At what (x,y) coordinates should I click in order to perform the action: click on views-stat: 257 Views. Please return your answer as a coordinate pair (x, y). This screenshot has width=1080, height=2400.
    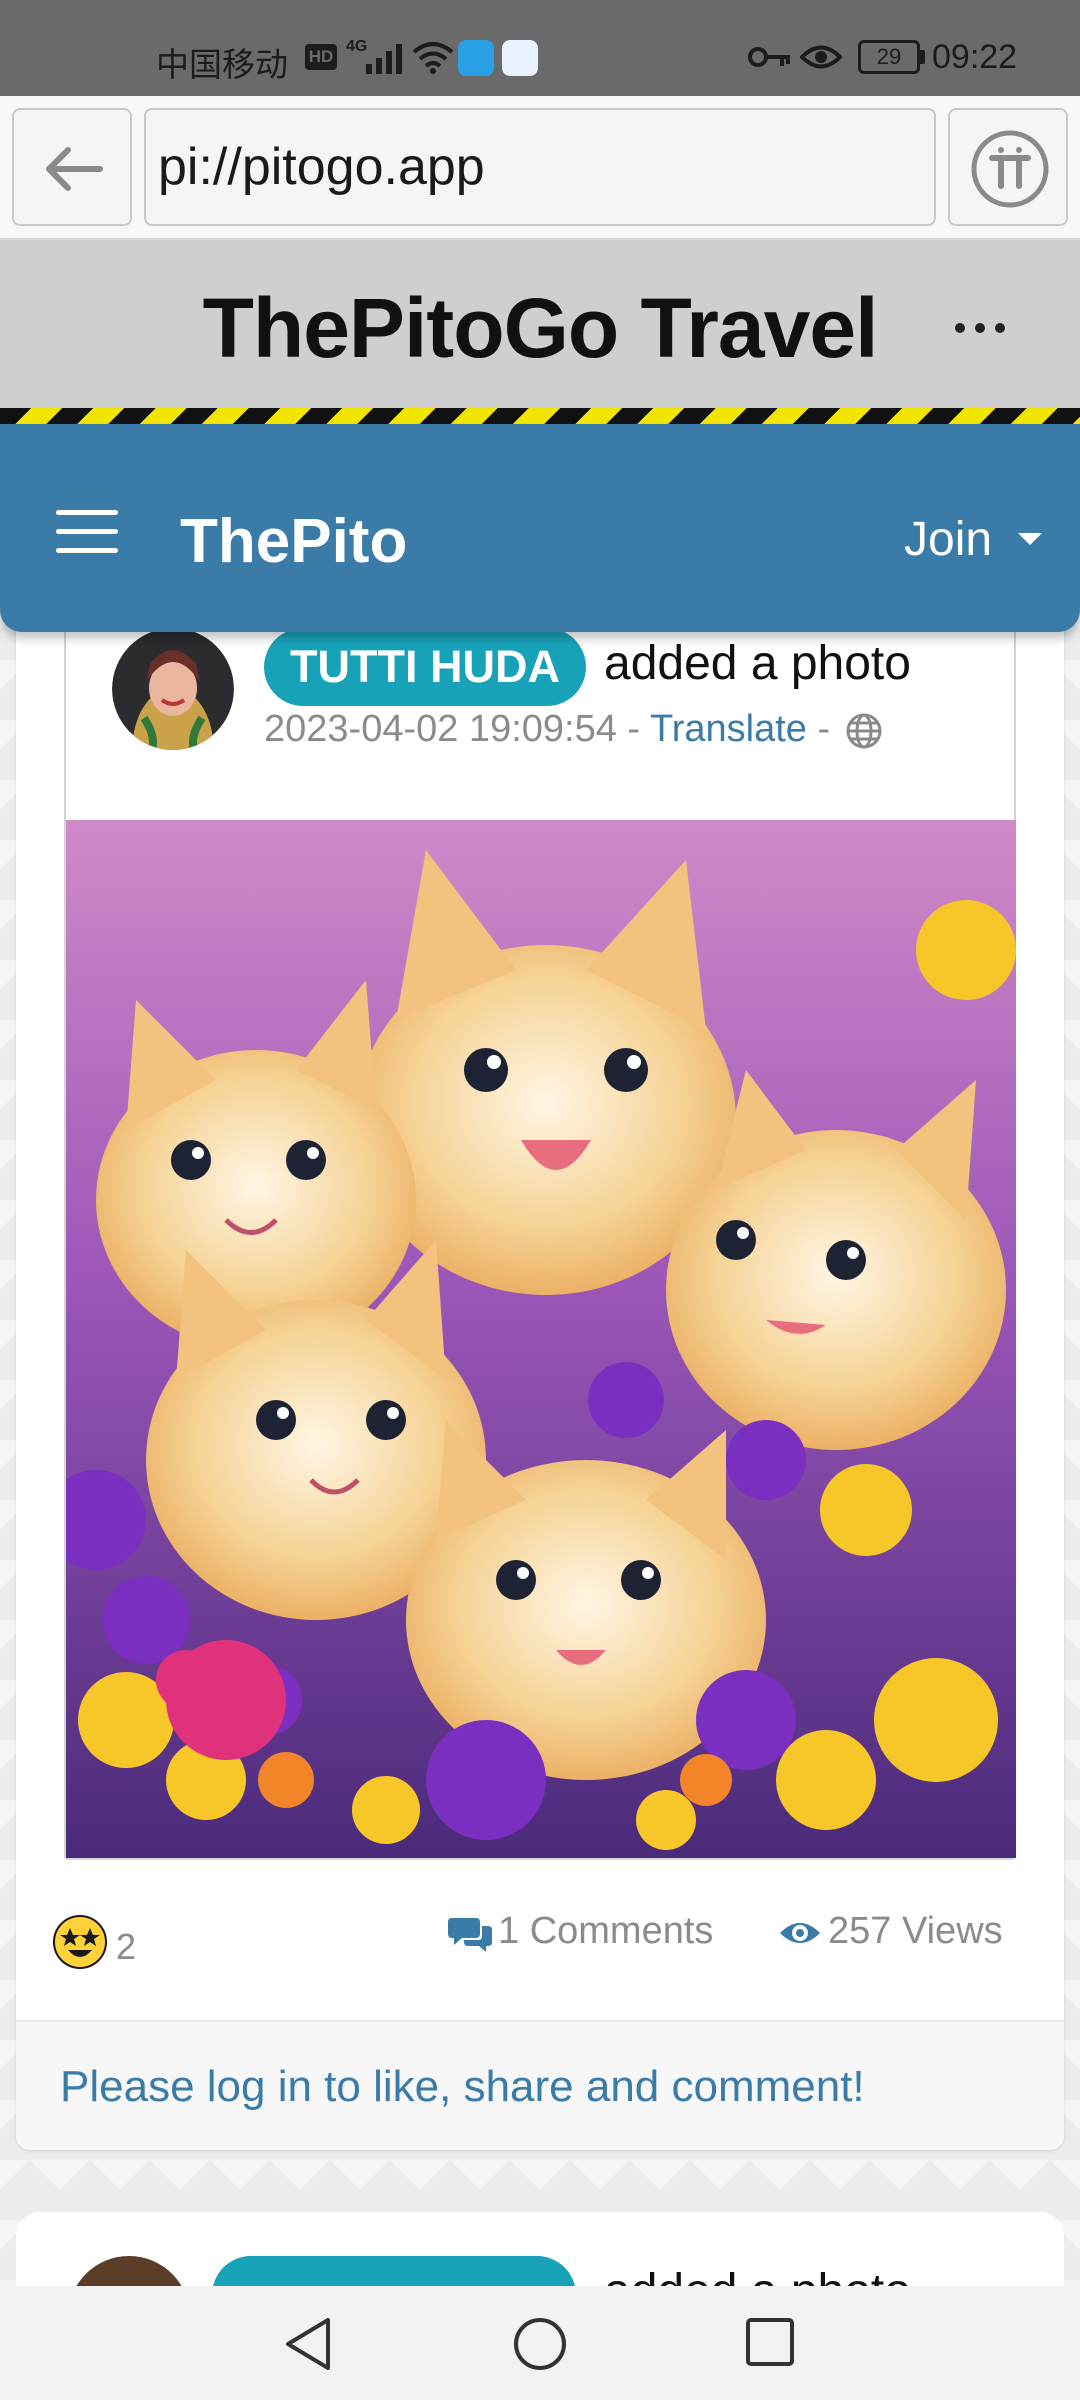
    Looking at the image, I should click on (890, 1931).